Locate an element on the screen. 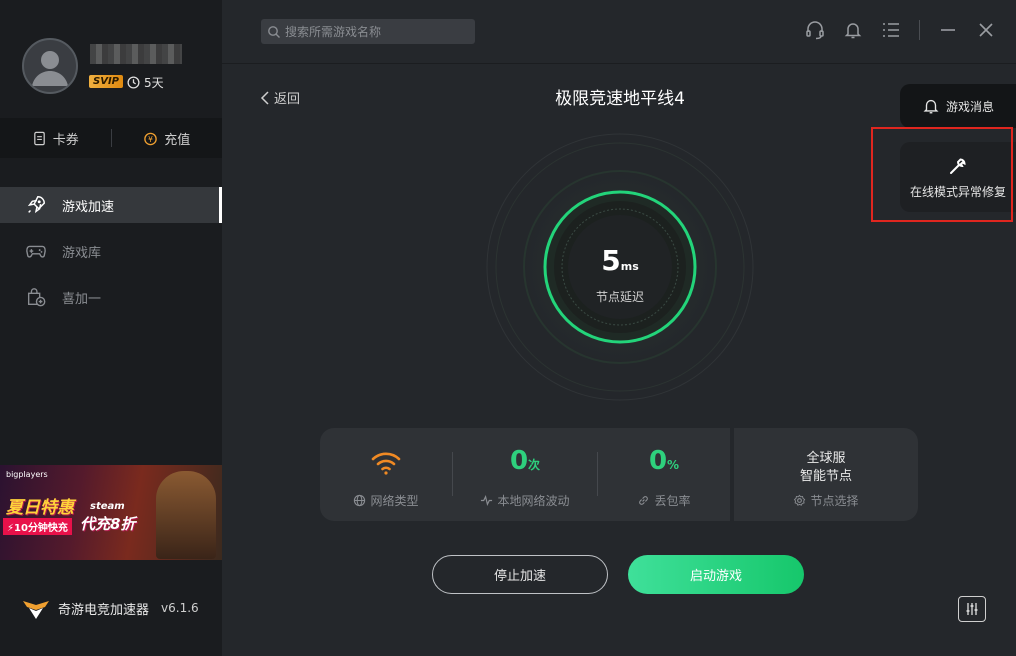 The width and height of the screenshot is (1016, 656). sidebar-item-label: 游戏加速 is located at coordinates (88, 207).